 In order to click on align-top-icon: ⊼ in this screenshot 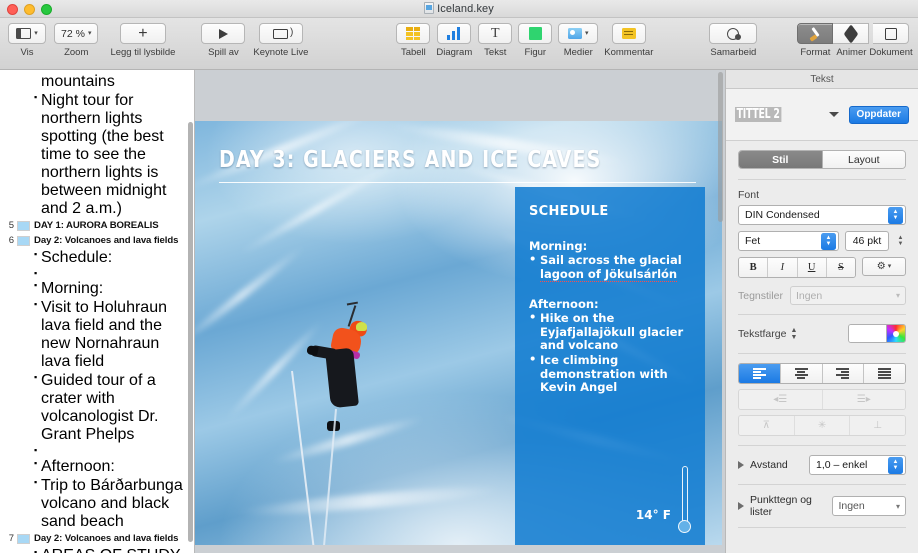, I will do `click(766, 425)`.